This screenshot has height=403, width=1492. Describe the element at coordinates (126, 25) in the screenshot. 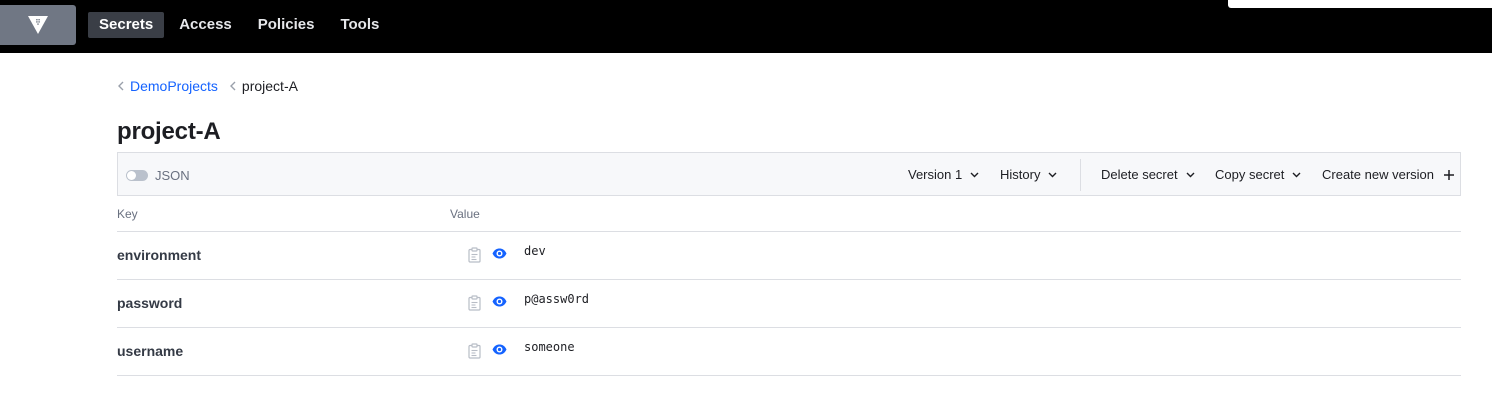

I see `nav-secrets: Secrets` at that location.